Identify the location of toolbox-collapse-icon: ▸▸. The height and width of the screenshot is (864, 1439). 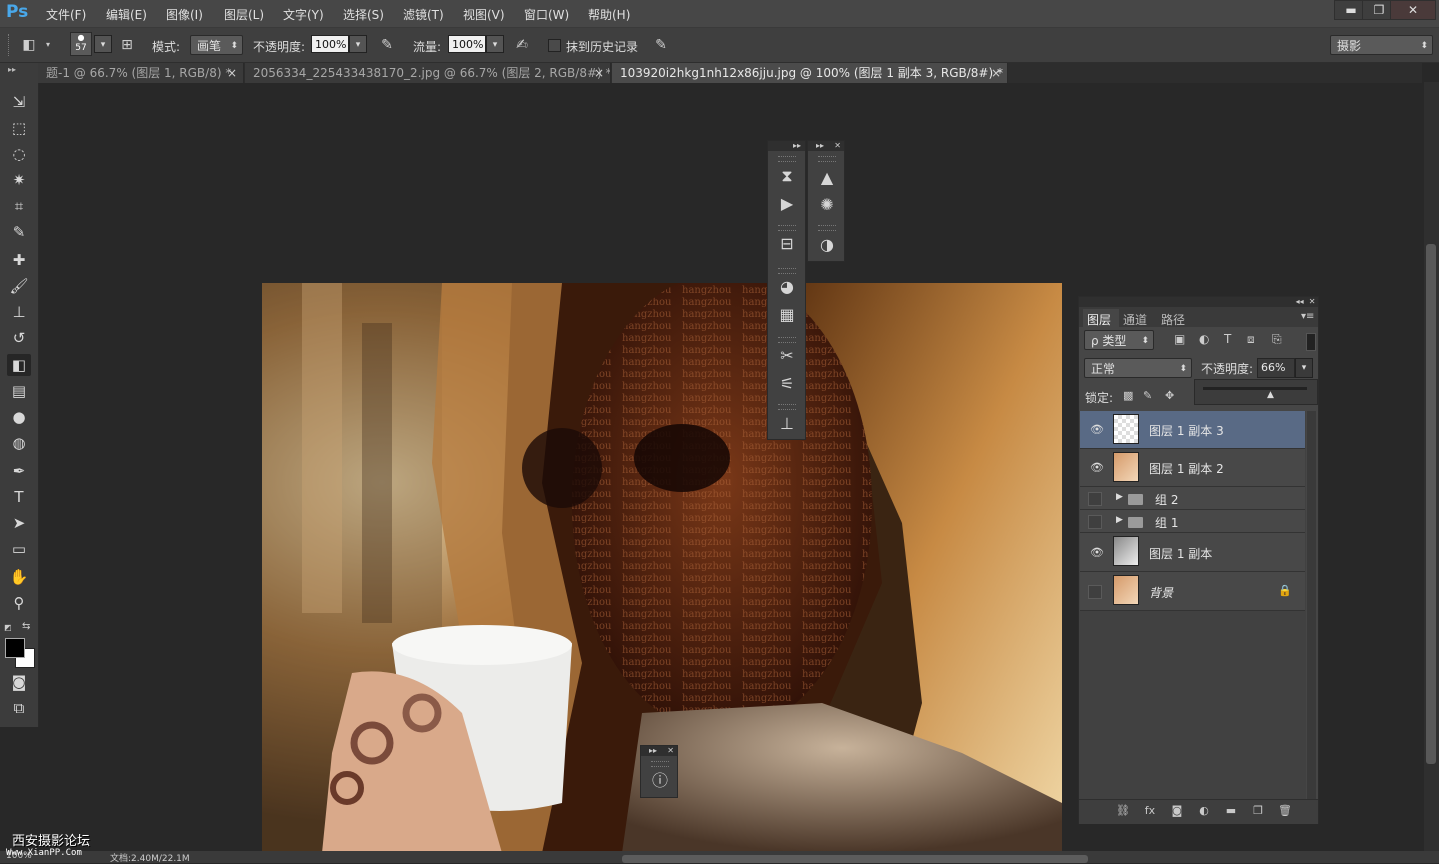
(12, 69).